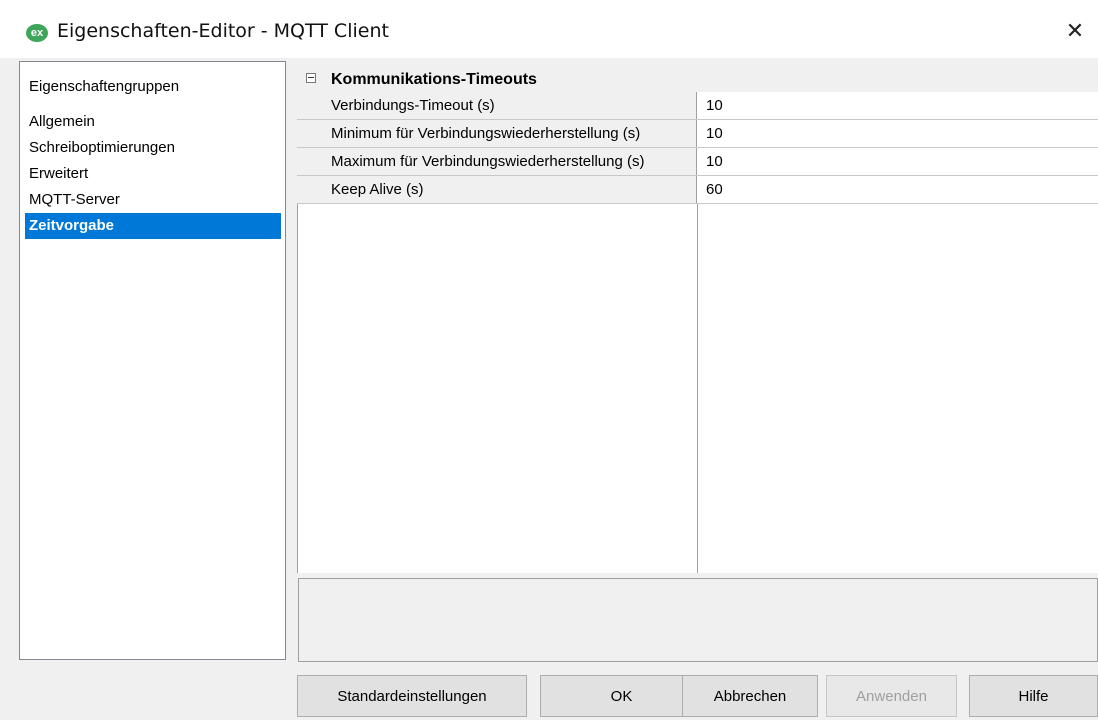 The image size is (1098, 720). What do you see at coordinates (497, 189) in the screenshot?
I see `property-name-cell: Keep Alive (s)` at bounding box center [497, 189].